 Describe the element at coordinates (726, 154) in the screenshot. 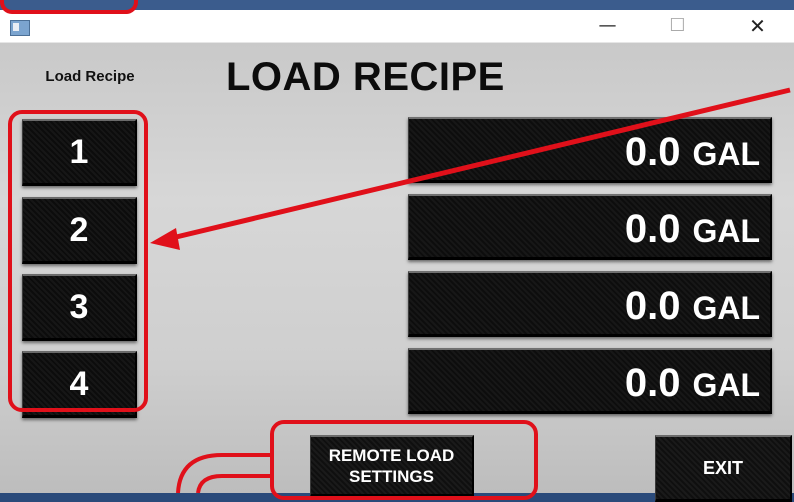

I see `recipe-1-unit: GAL` at that location.